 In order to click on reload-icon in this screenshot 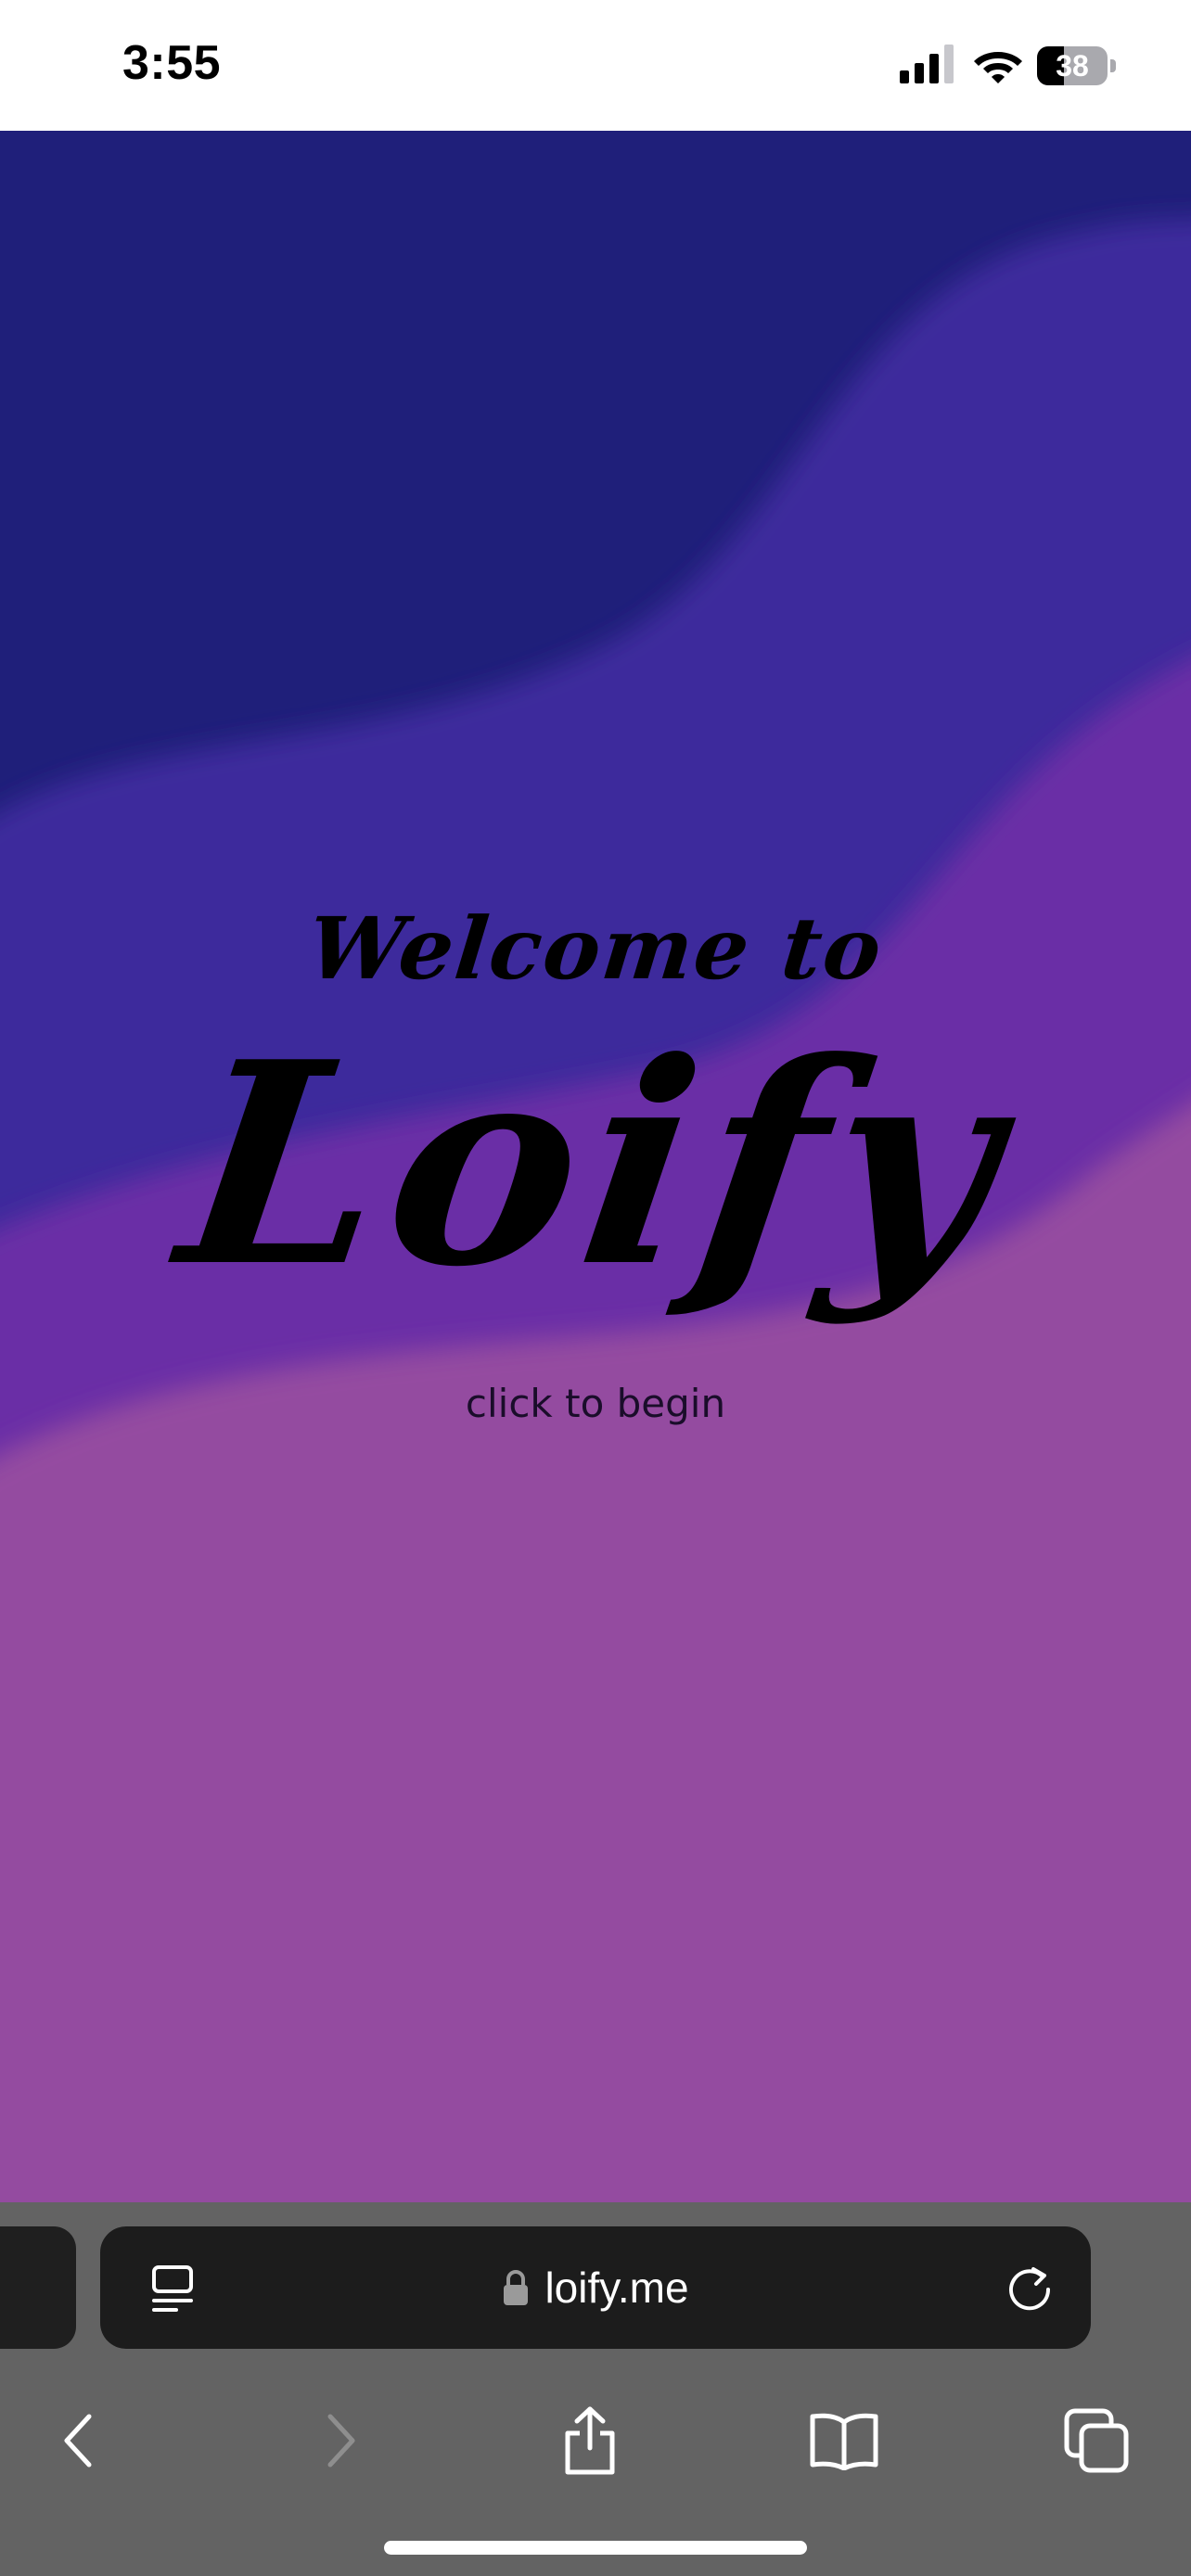, I will do `click(1029, 2288)`.